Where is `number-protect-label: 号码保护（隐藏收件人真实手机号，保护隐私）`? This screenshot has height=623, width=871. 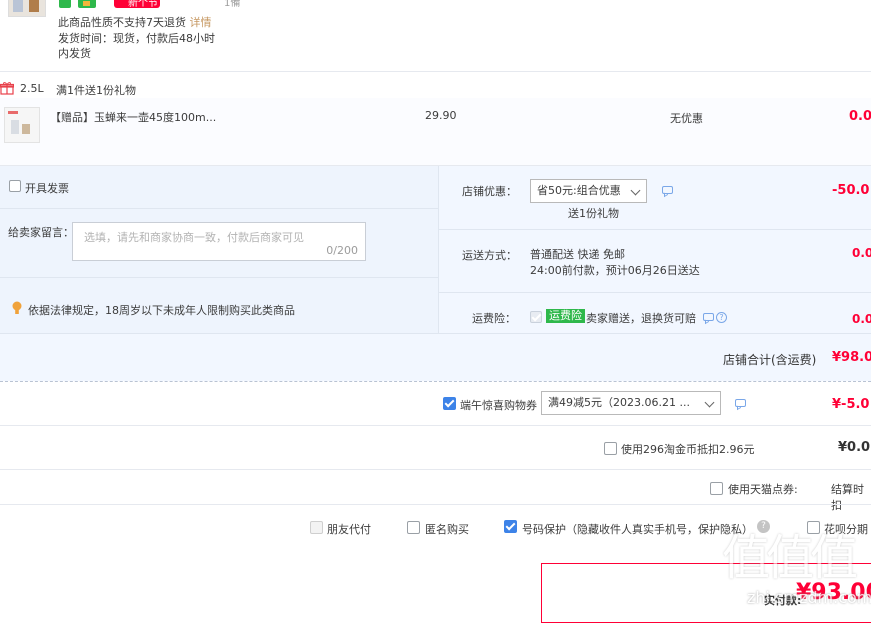 number-protect-label: 号码保护（隐藏收件人真实手机号，保护隐私） is located at coordinates (637, 529).